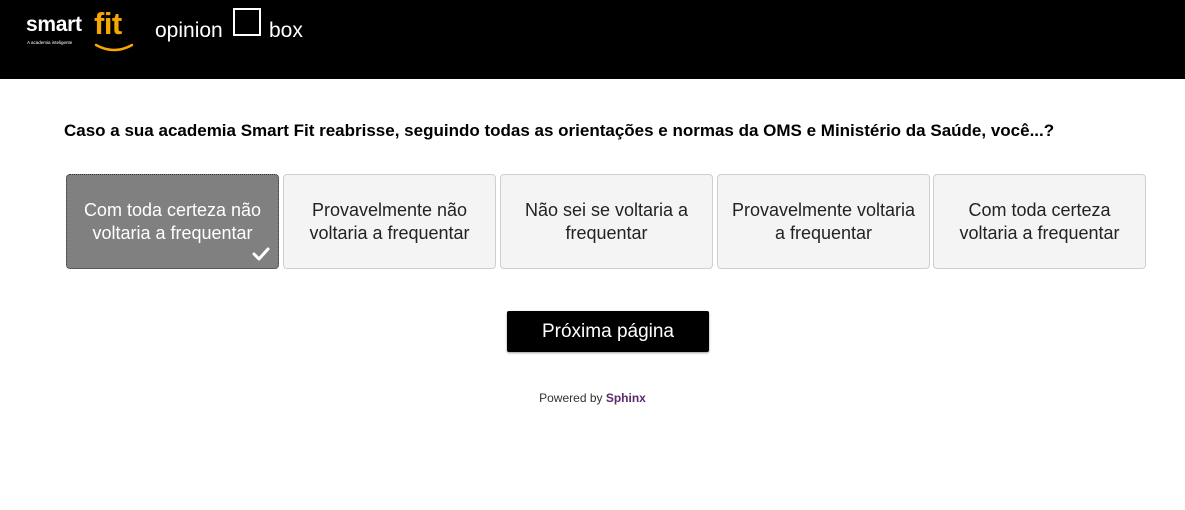 The image size is (1185, 510). What do you see at coordinates (261, 254) in the screenshot?
I see `checkmark-icon` at bounding box center [261, 254].